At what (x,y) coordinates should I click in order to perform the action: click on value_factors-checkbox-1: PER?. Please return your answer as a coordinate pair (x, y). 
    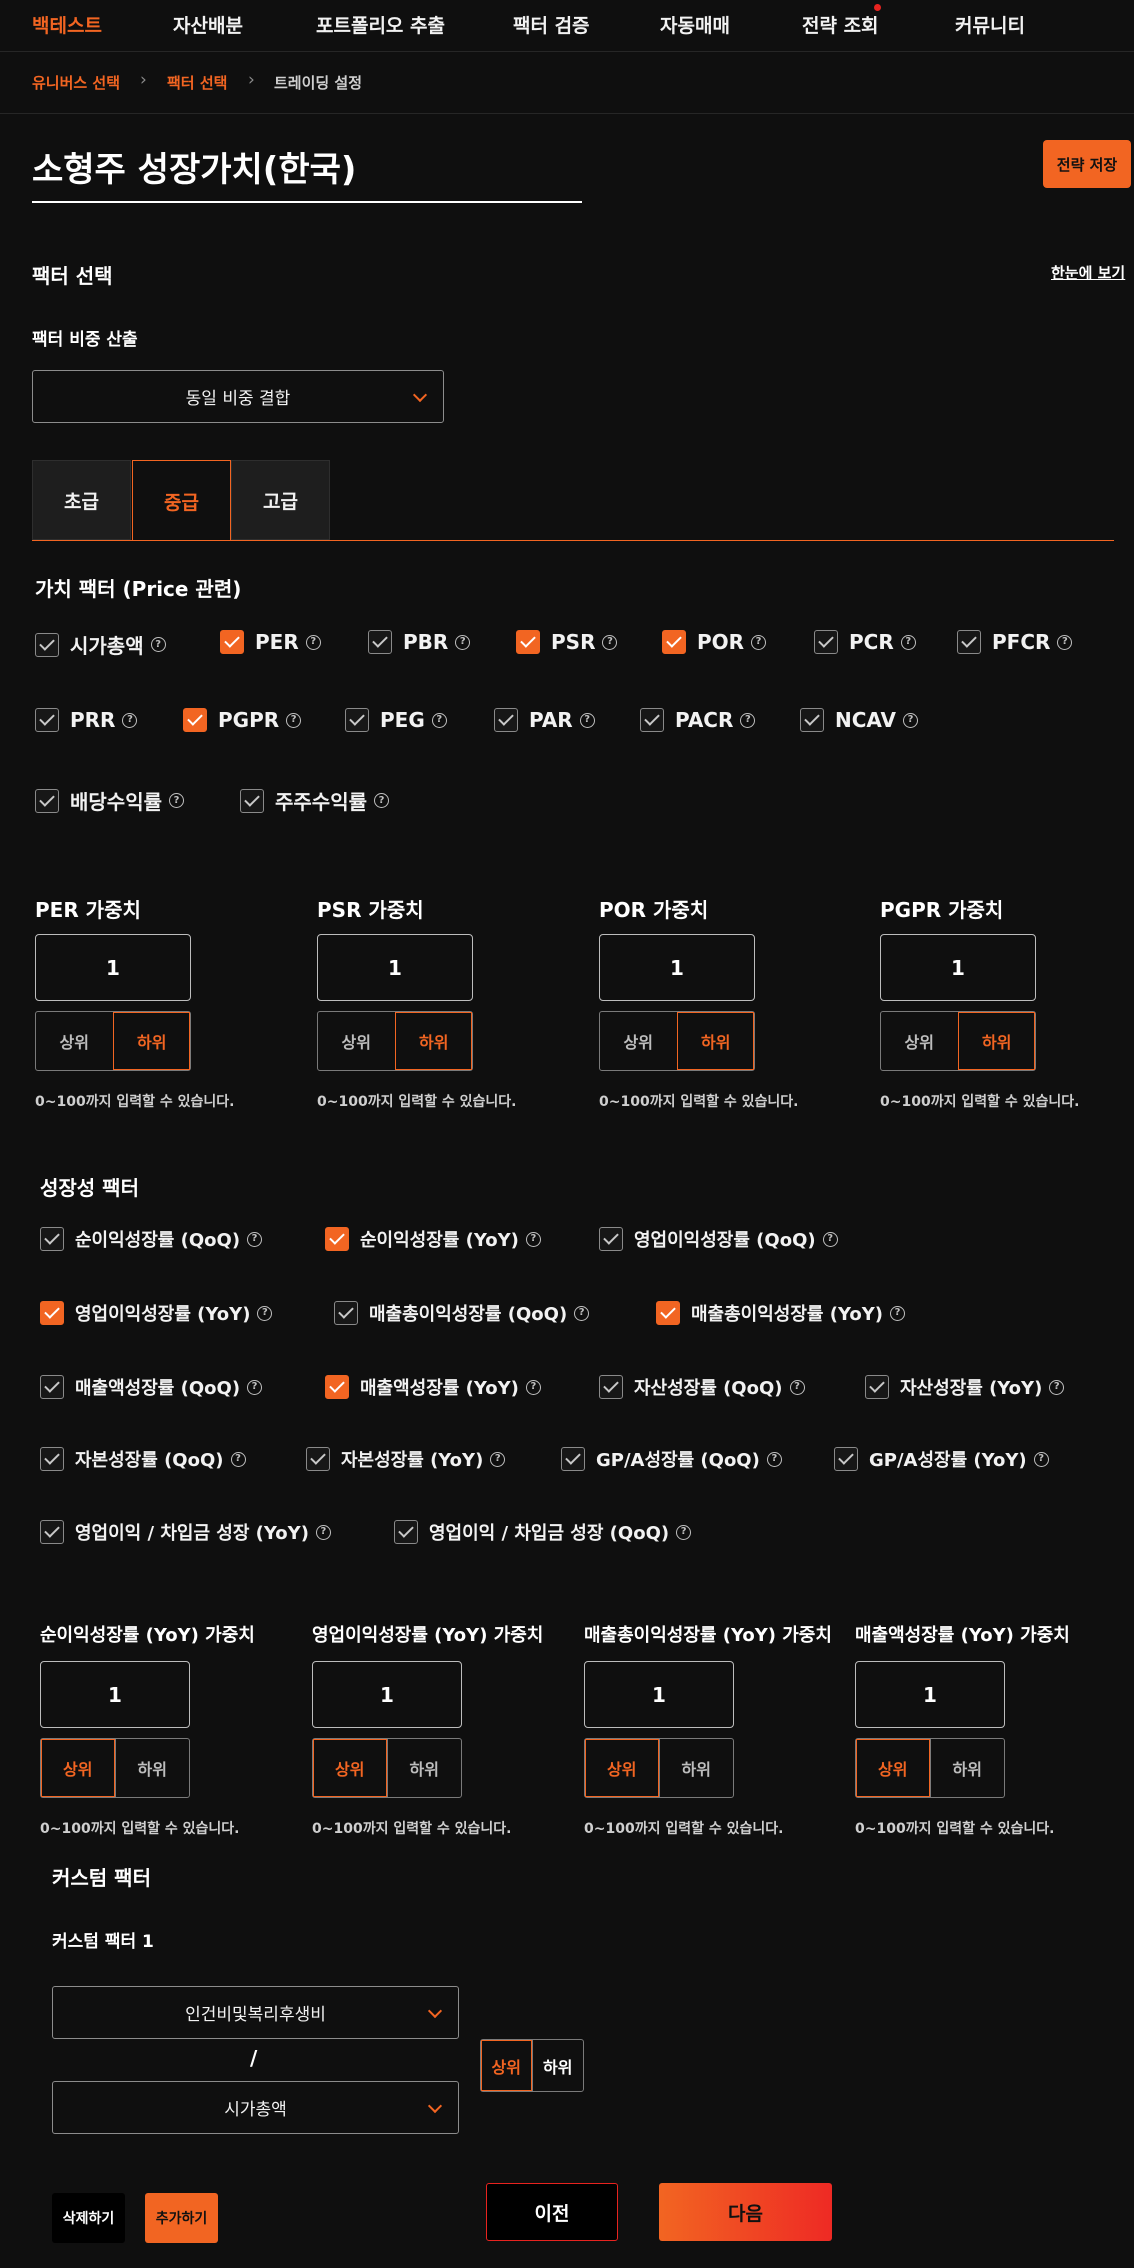
    Looking at the image, I should click on (270, 642).